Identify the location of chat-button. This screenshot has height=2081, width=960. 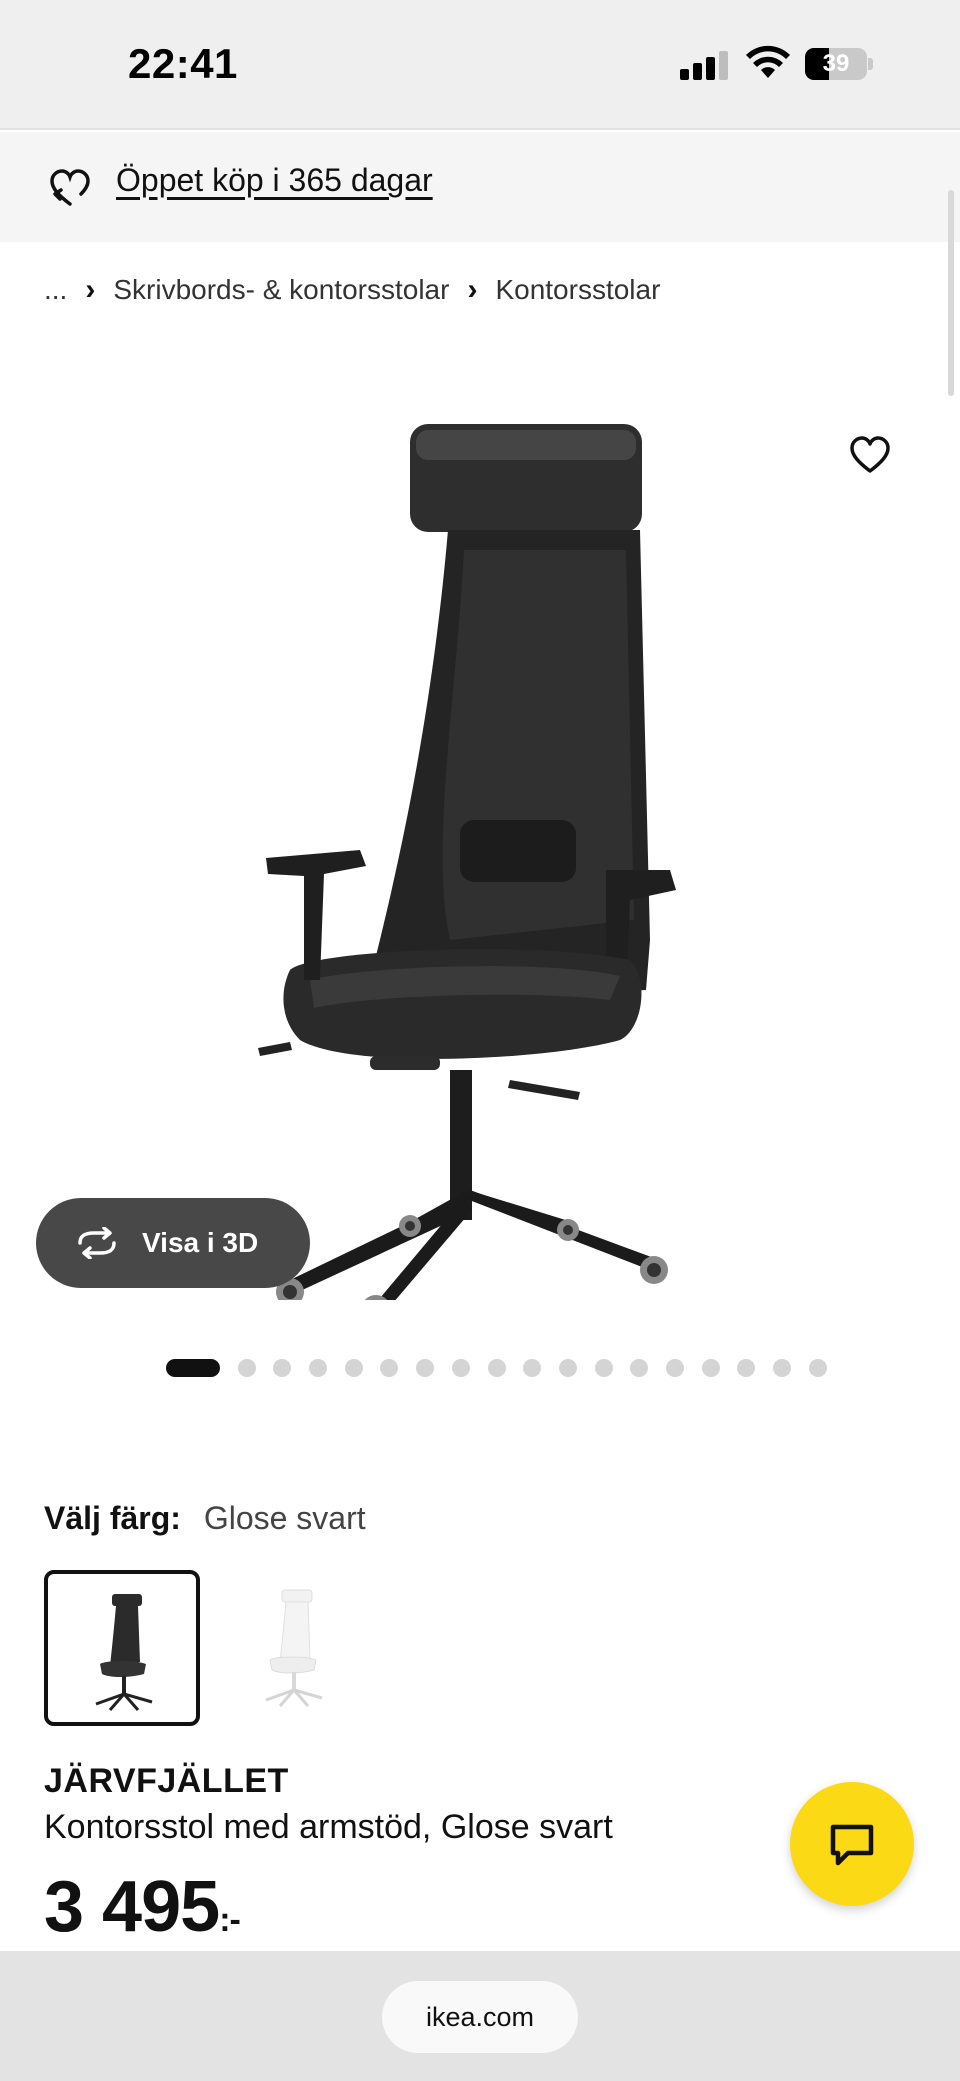
(852, 1844).